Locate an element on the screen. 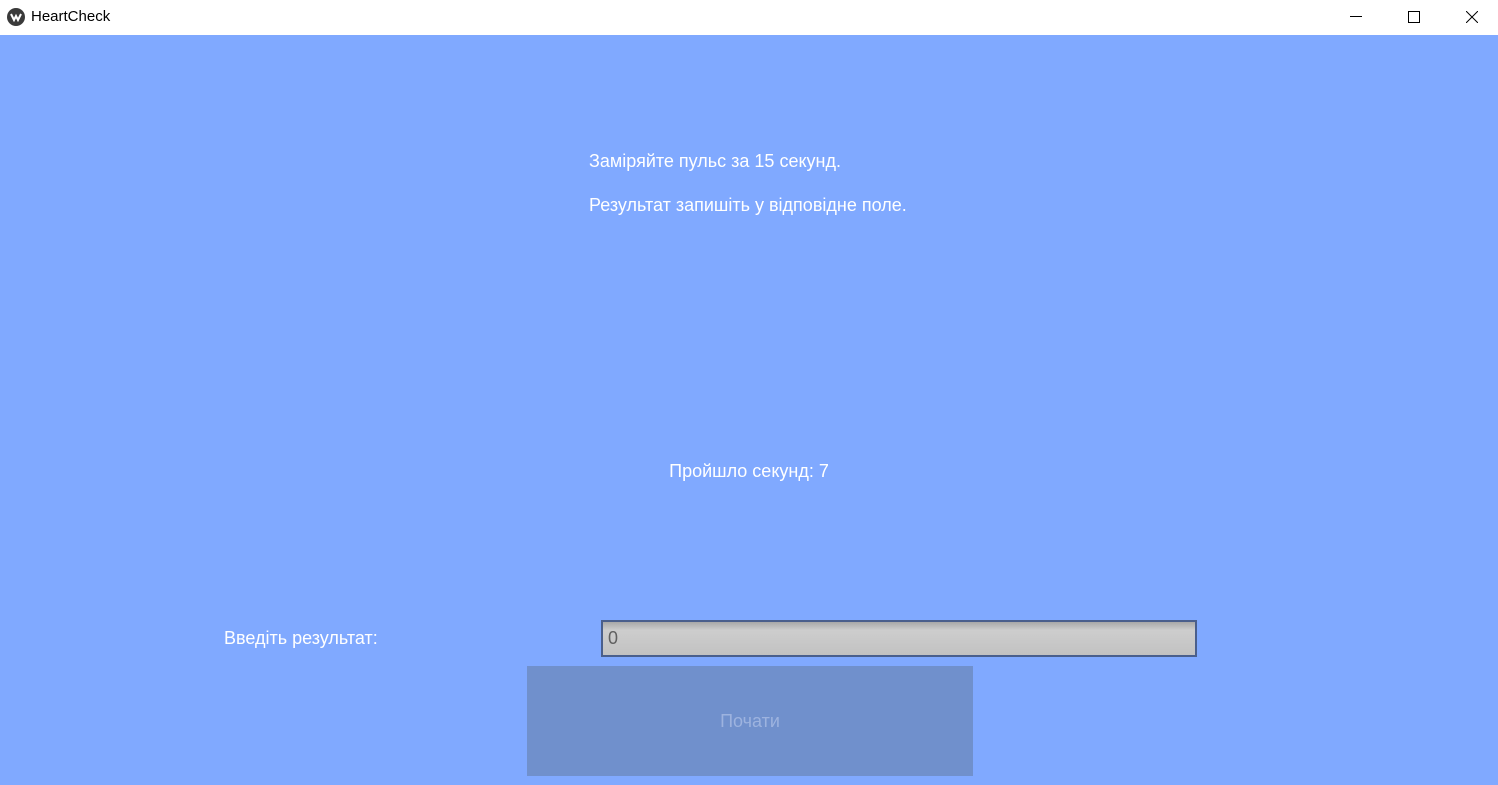  minimize-button is located at coordinates (1356, 17).